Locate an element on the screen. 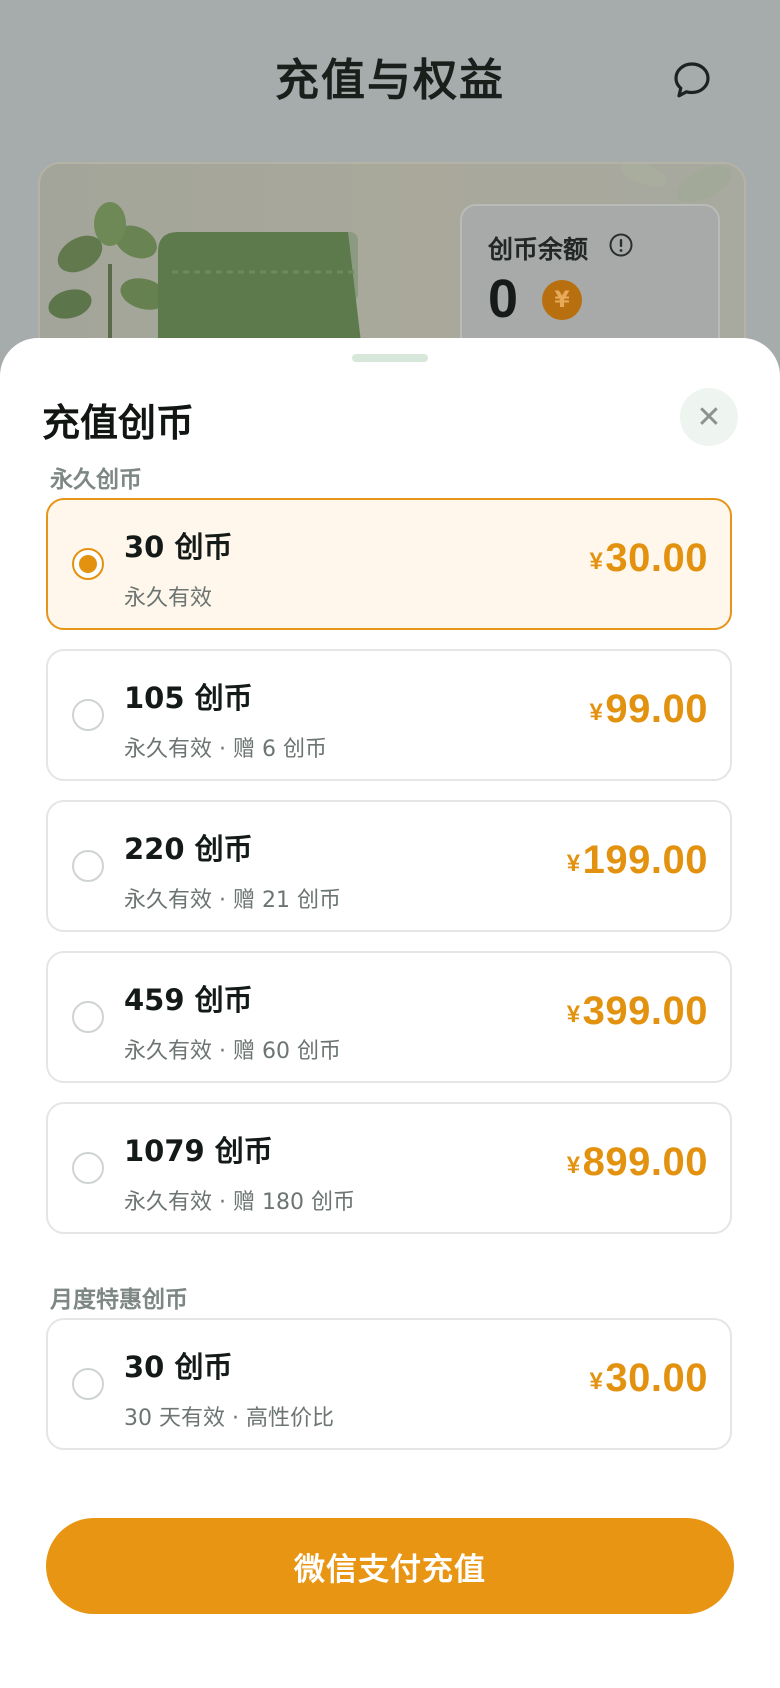 The width and height of the screenshot is (780, 1688). package-option: 220 创币 永久有效 · 赠 21 创币 ¥199.00 is located at coordinates (389, 866).